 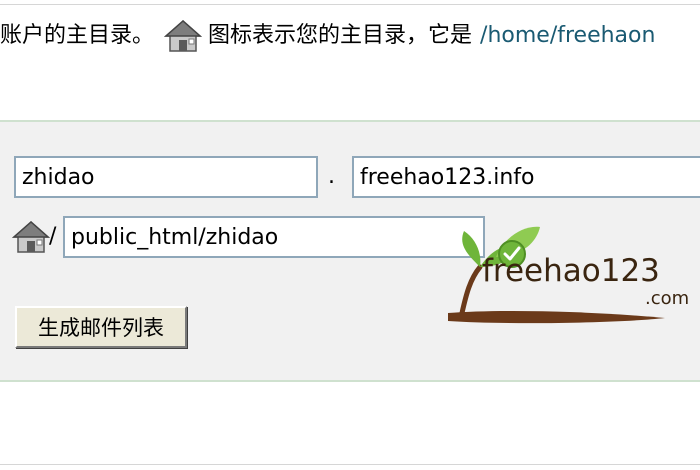 I want to click on watermark-text: freehao123, so click(x=571, y=271).